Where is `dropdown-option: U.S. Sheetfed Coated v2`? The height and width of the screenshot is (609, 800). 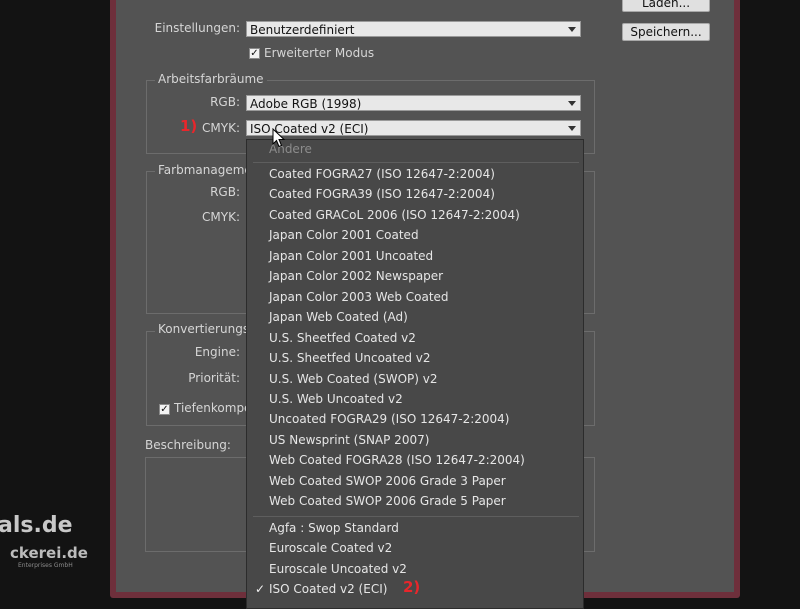
dropdown-option: U.S. Sheetfed Coated v2 is located at coordinates (342, 338).